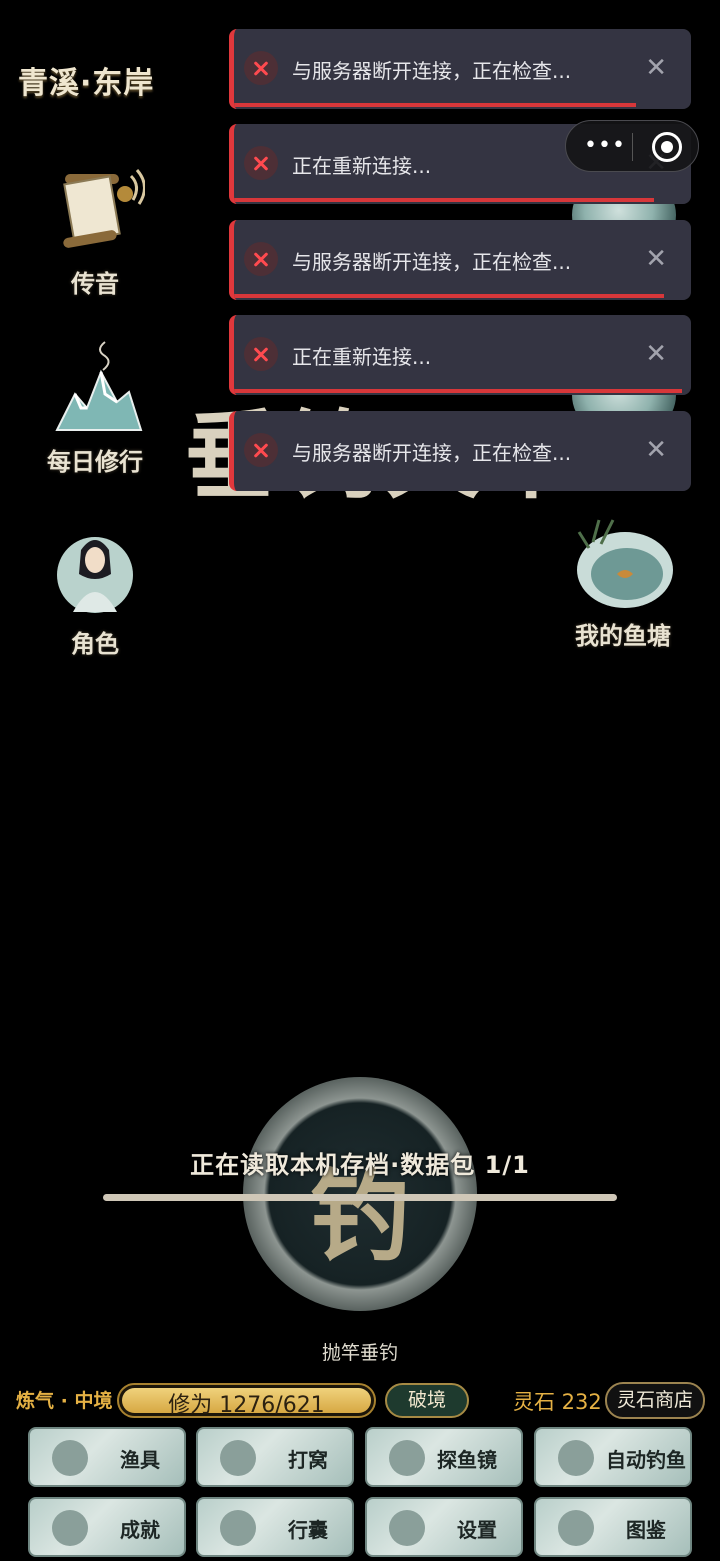 The height and width of the screenshot is (1561, 720). Describe the element at coordinates (95, 644) in the screenshot. I see `side-item-label: 角色` at that location.